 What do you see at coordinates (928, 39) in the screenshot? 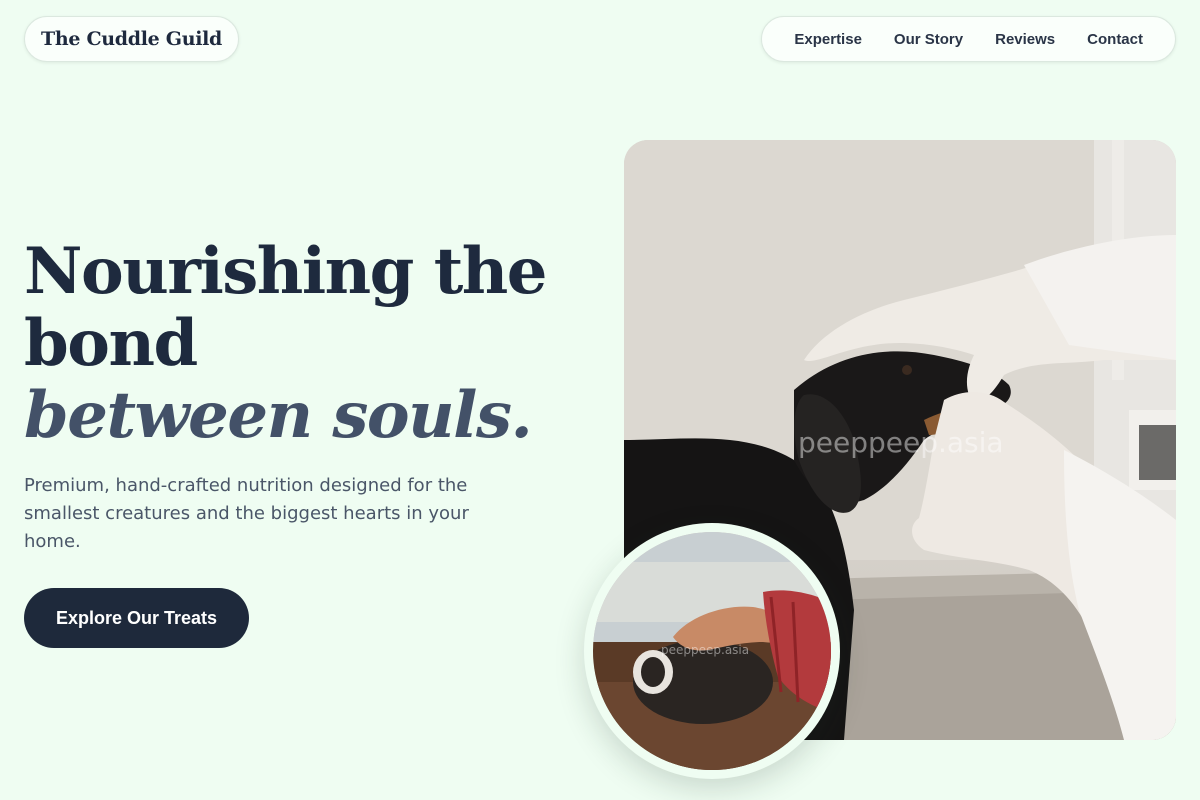
I see `nav-link-our-story: Our Story` at bounding box center [928, 39].